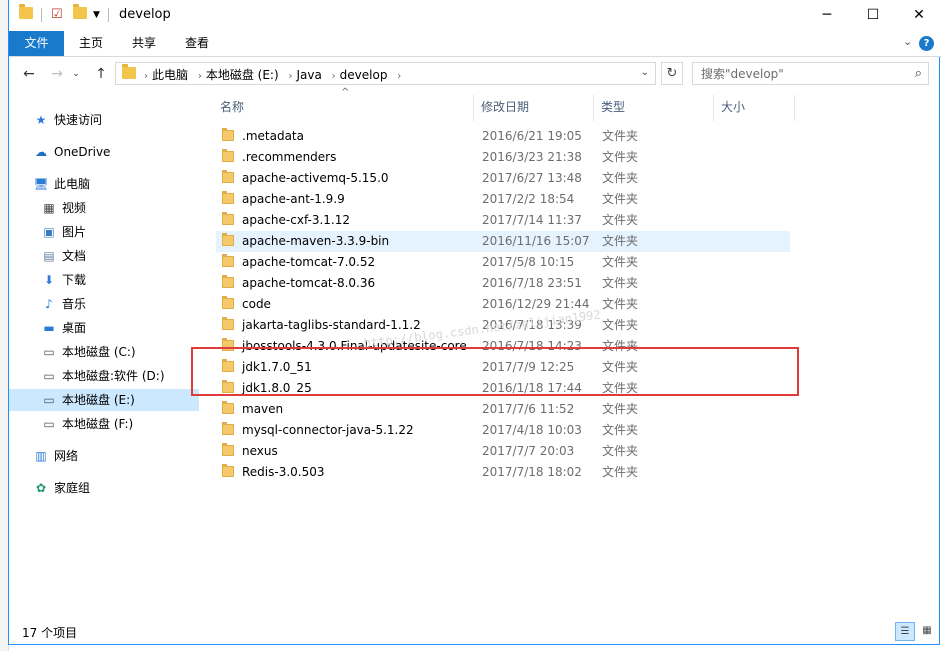 This screenshot has width=949, height=651. I want to click on file-date: 2016/3/23 21:38, so click(532, 157).